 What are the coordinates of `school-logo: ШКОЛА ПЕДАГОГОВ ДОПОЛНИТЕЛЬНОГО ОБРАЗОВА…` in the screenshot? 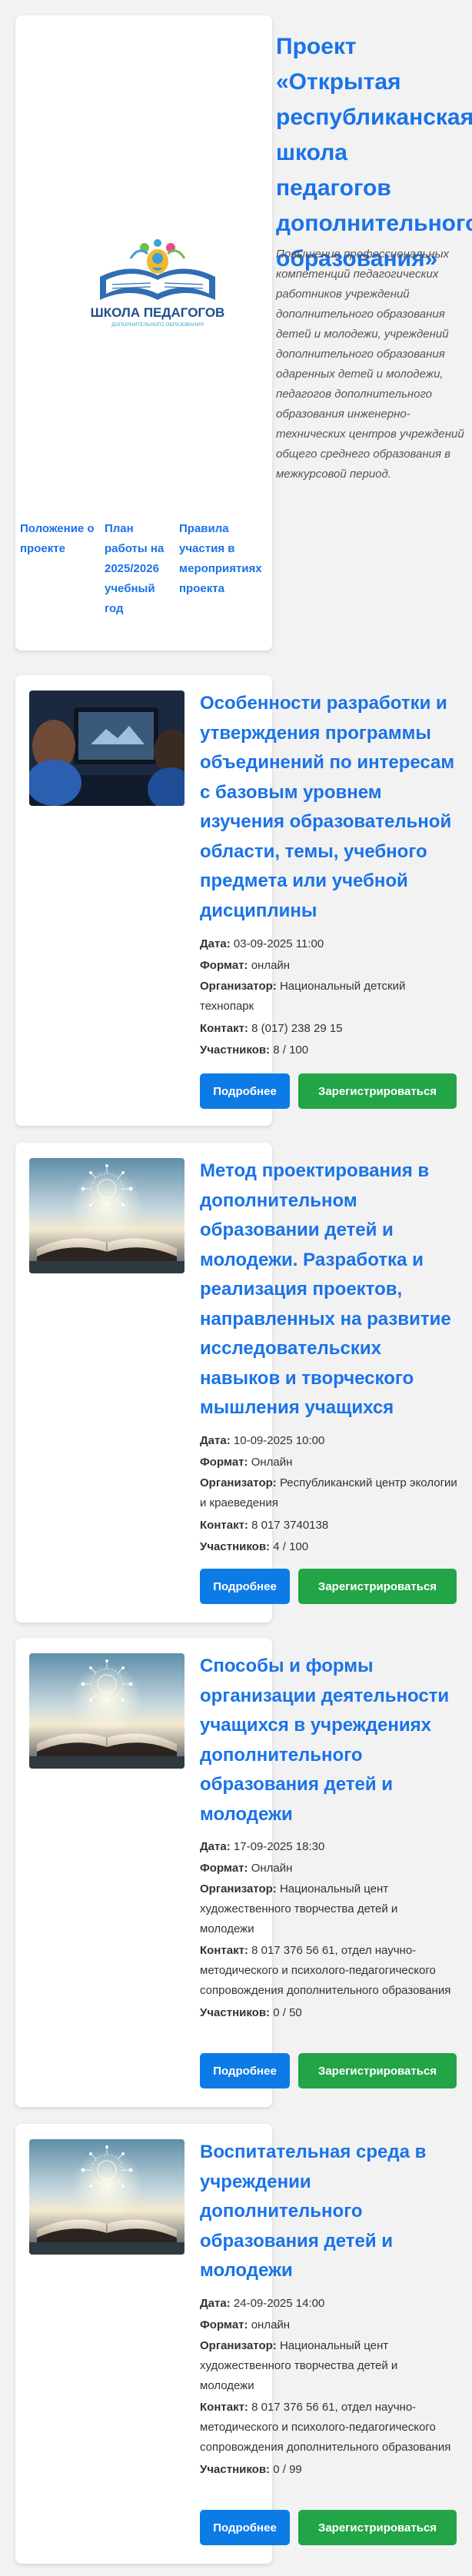 It's located at (158, 280).